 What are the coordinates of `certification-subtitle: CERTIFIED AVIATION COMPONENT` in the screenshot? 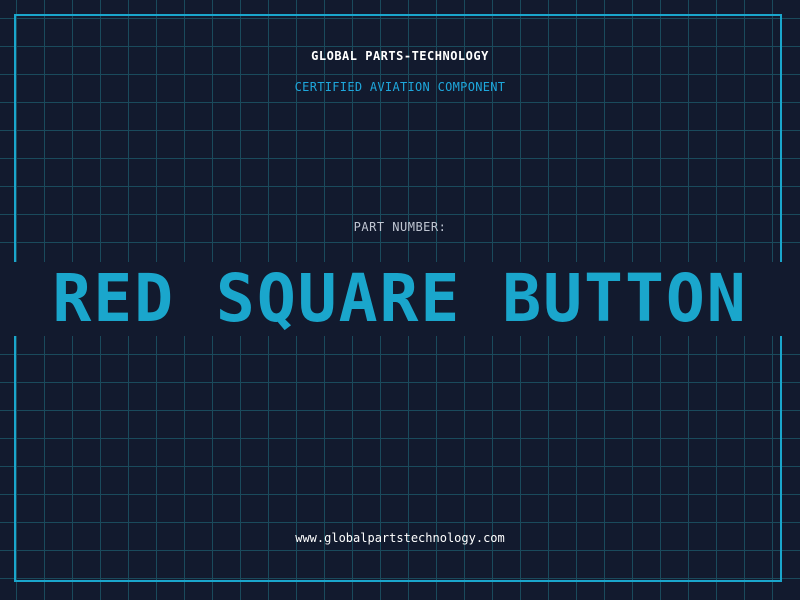 It's located at (400, 87).